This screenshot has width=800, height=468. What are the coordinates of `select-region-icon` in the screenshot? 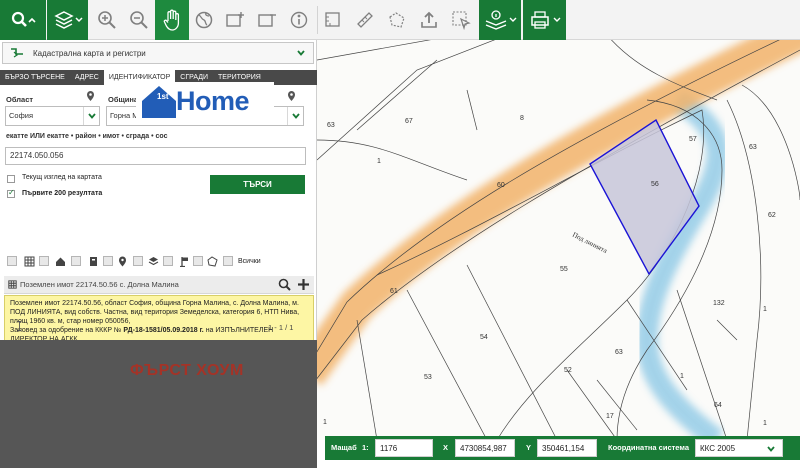 It's located at (461, 20).